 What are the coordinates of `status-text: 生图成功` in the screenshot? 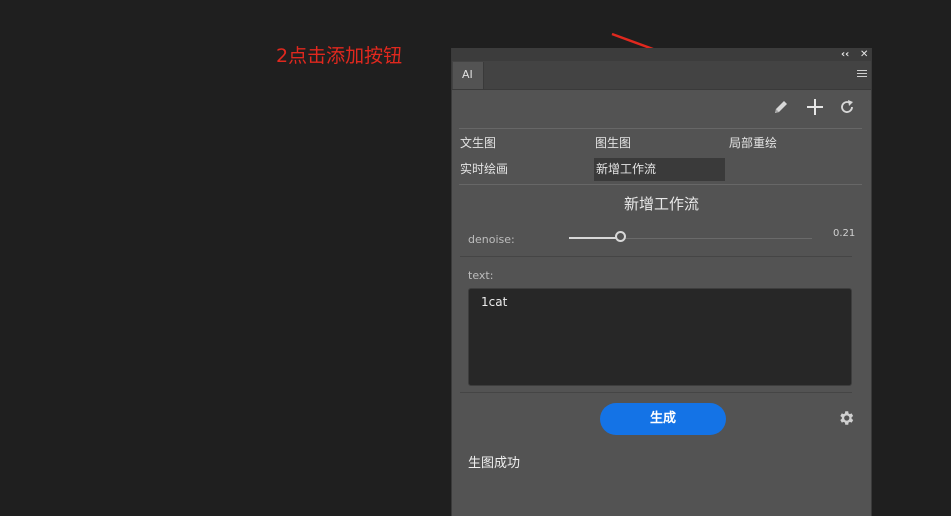 It's located at (494, 463).